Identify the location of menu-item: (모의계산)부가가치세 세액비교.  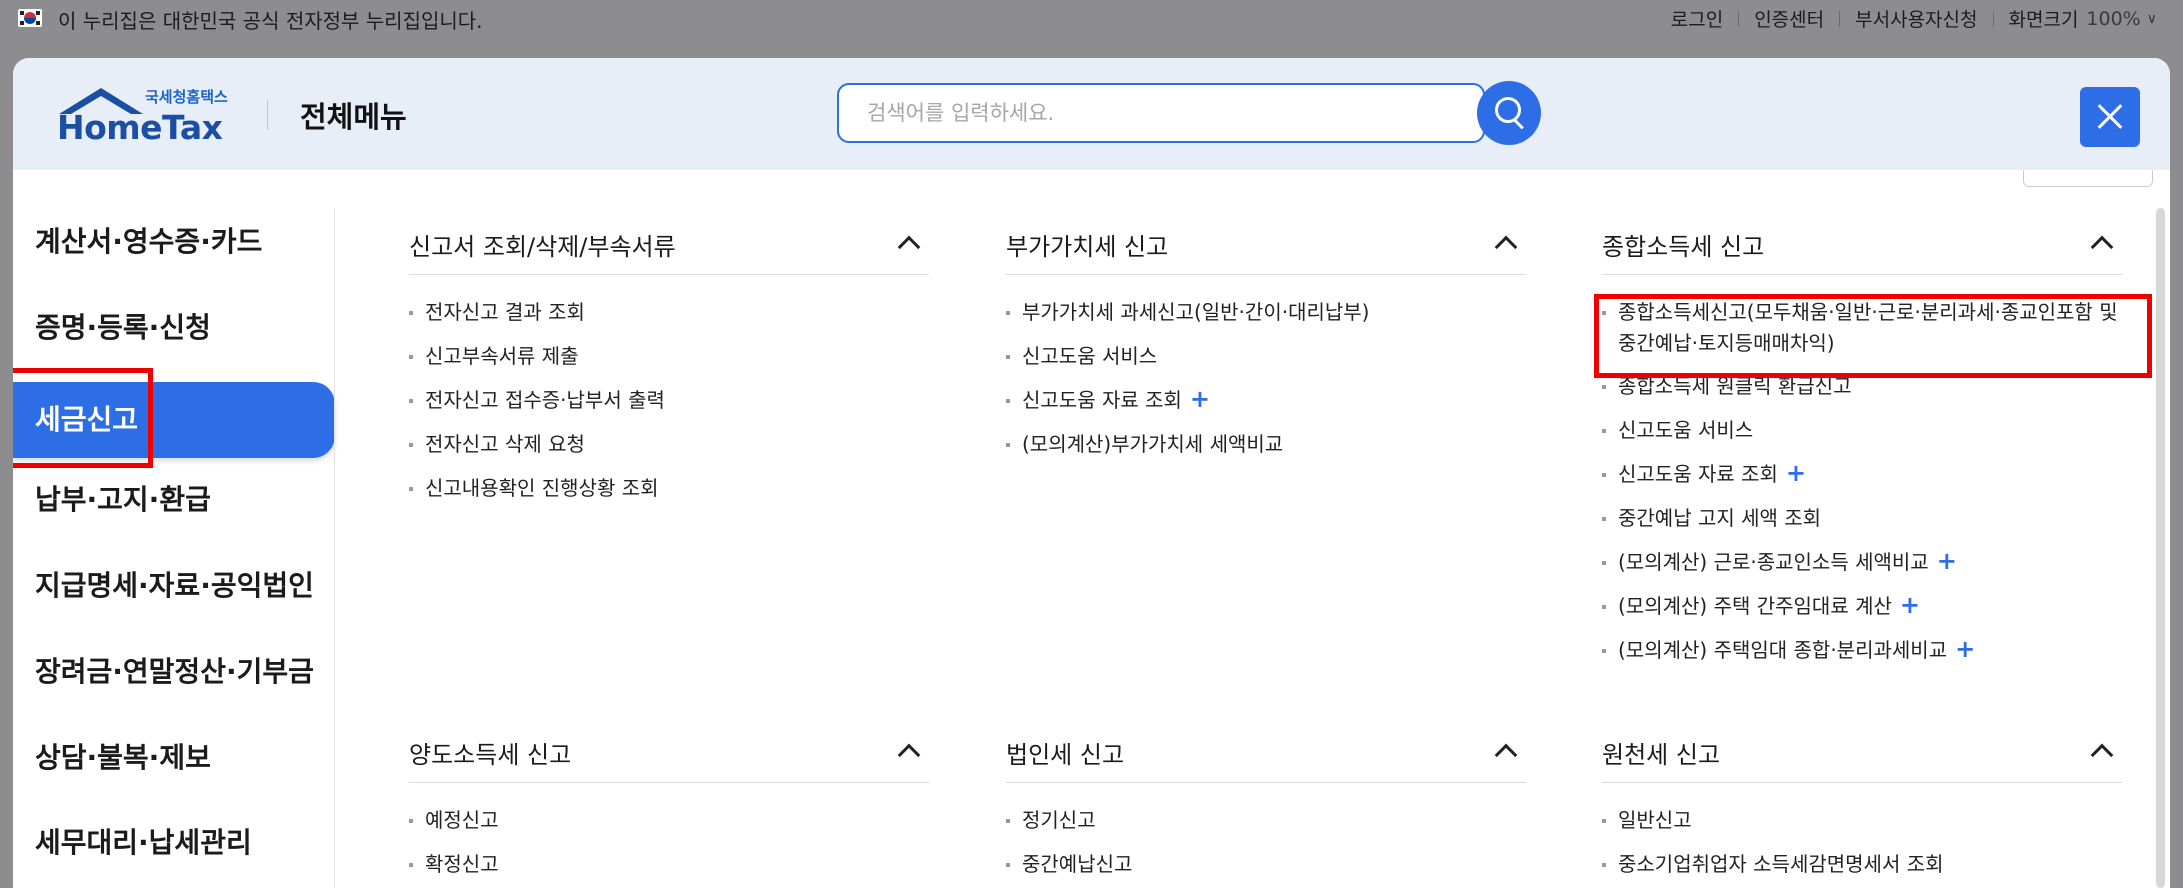
(1276, 451).